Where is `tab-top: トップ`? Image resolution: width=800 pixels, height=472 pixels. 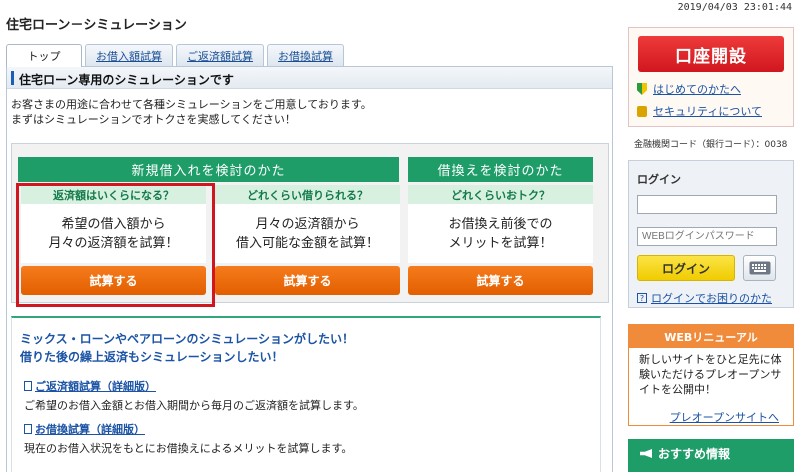 tab-top: トップ is located at coordinates (44, 55).